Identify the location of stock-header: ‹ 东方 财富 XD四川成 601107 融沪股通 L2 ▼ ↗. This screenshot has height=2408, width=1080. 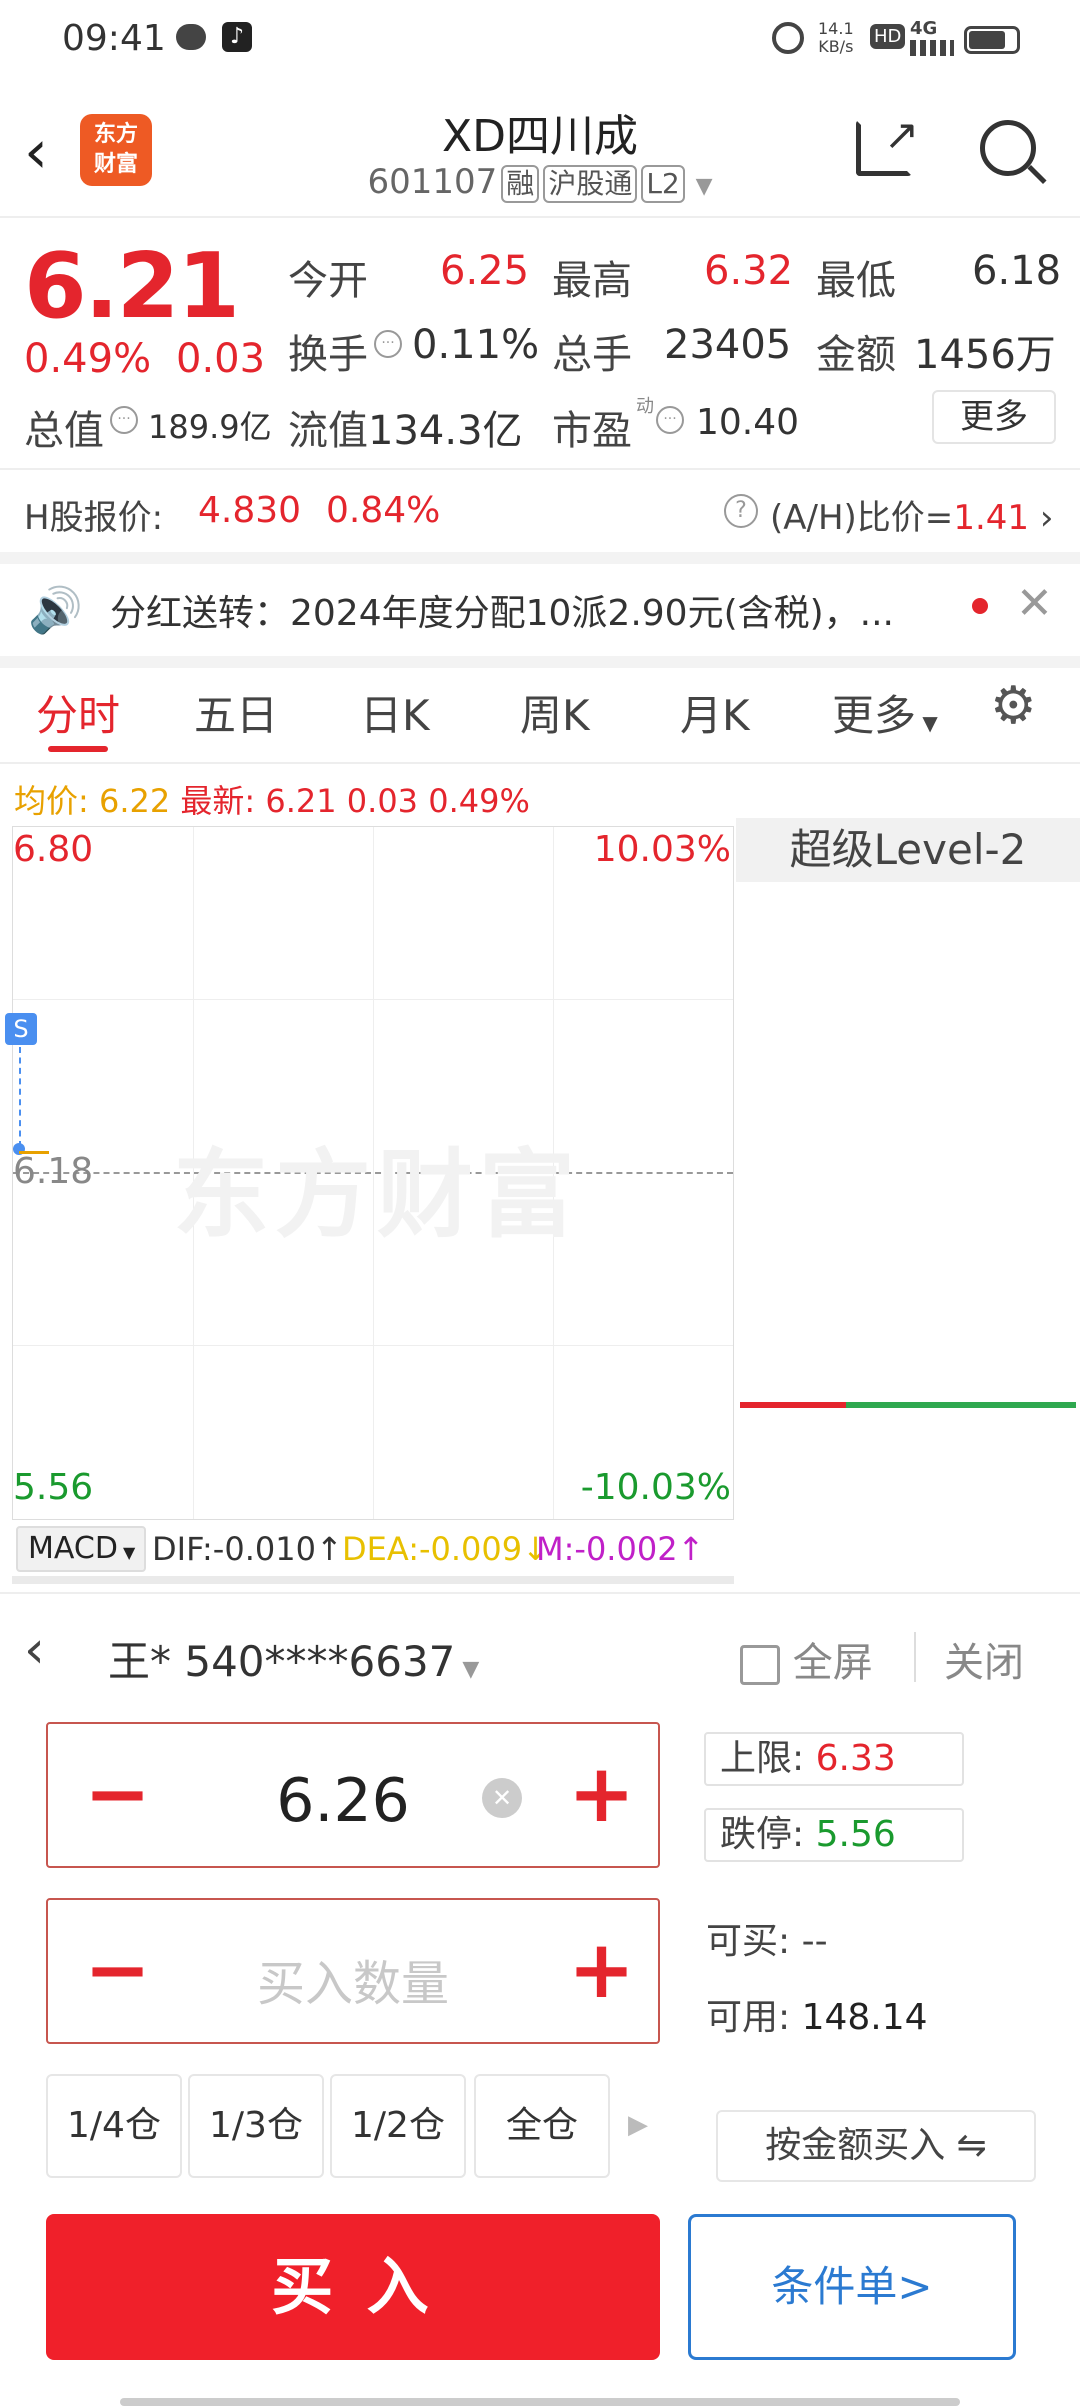
(540, 151).